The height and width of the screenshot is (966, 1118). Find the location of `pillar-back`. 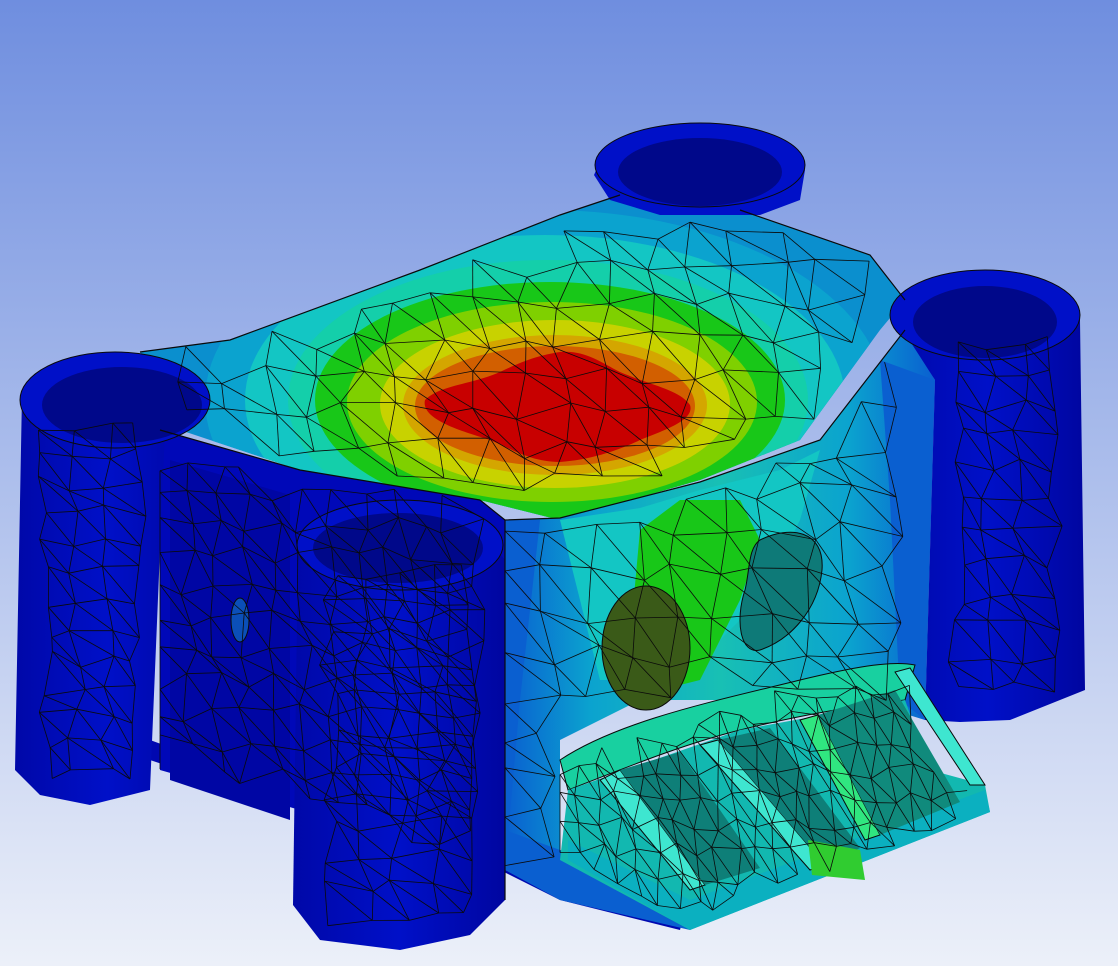

pillar-back is located at coordinates (700, 168).